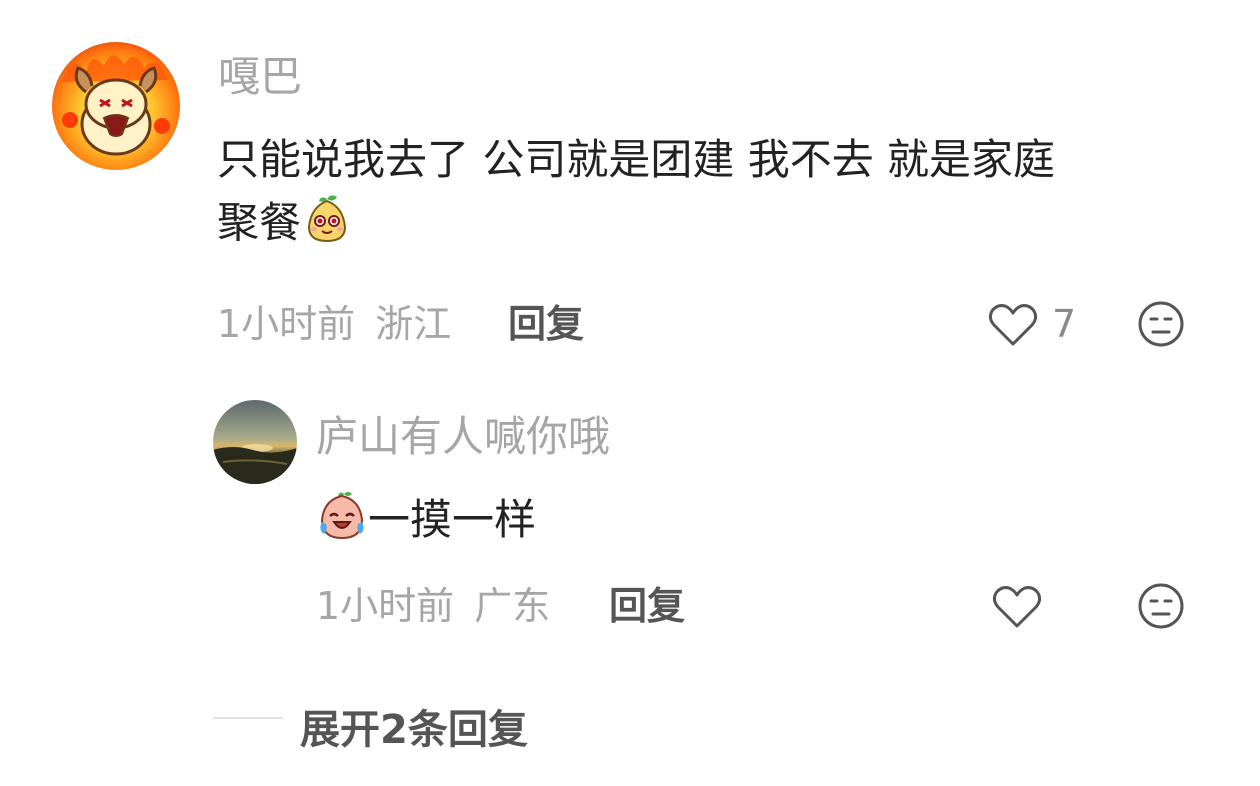 The height and width of the screenshot is (786, 1260). Describe the element at coordinates (452, 519) in the screenshot. I see `reply-text: 一摸一样` at that location.